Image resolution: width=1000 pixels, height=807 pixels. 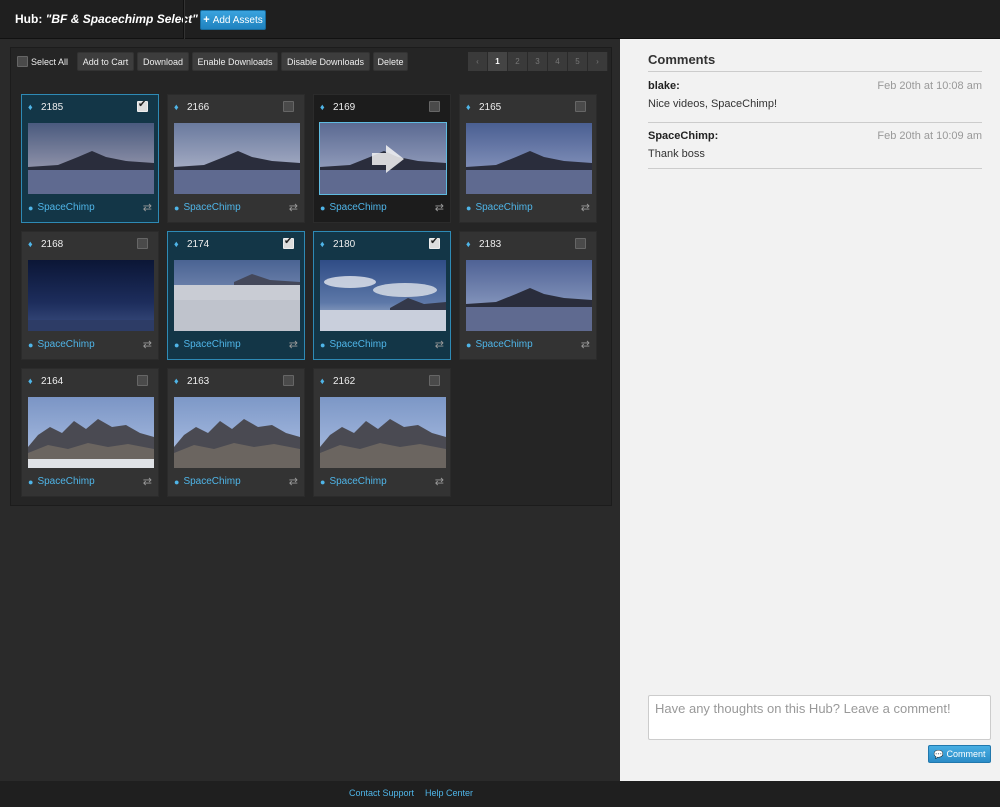 I want to click on asset-id: ♦ 2185, so click(x=45, y=107).